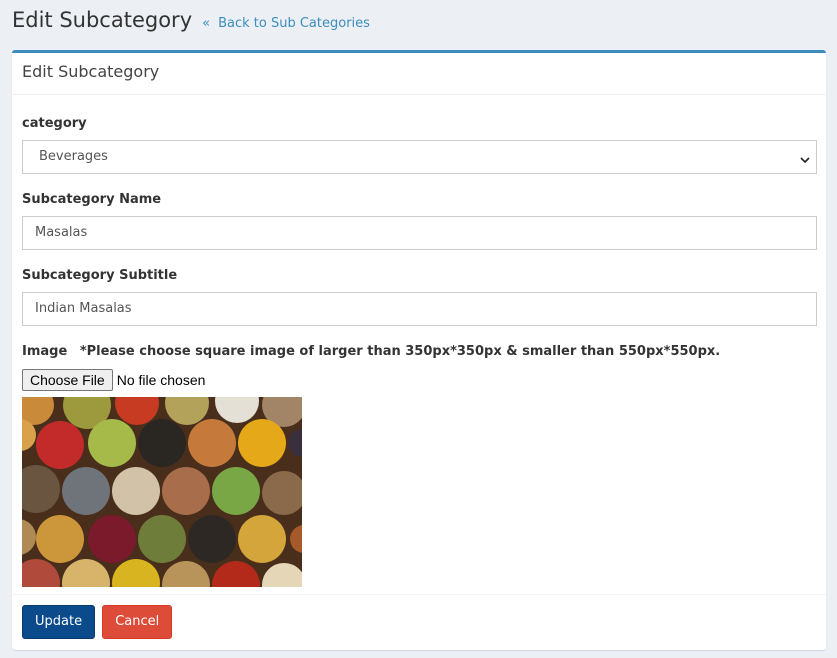 Image resolution: width=837 pixels, height=658 pixels. What do you see at coordinates (67, 380) in the screenshot?
I see `choose-file-button: Choose File` at bounding box center [67, 380].